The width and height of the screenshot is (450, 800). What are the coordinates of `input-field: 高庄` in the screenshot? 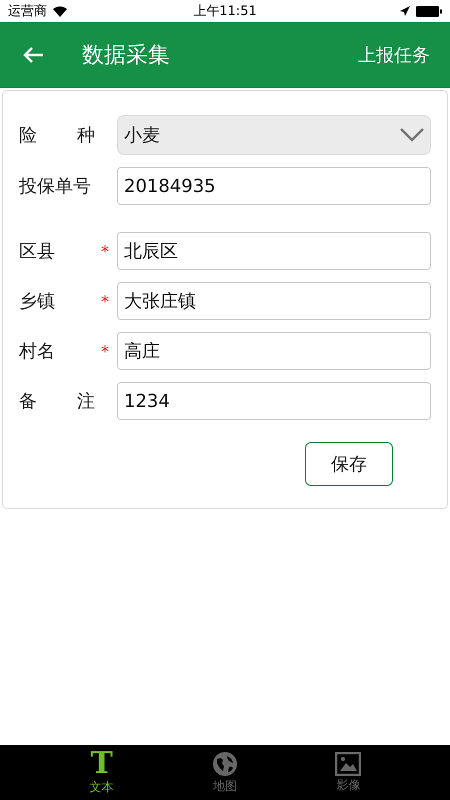 It's located at (274, 351).